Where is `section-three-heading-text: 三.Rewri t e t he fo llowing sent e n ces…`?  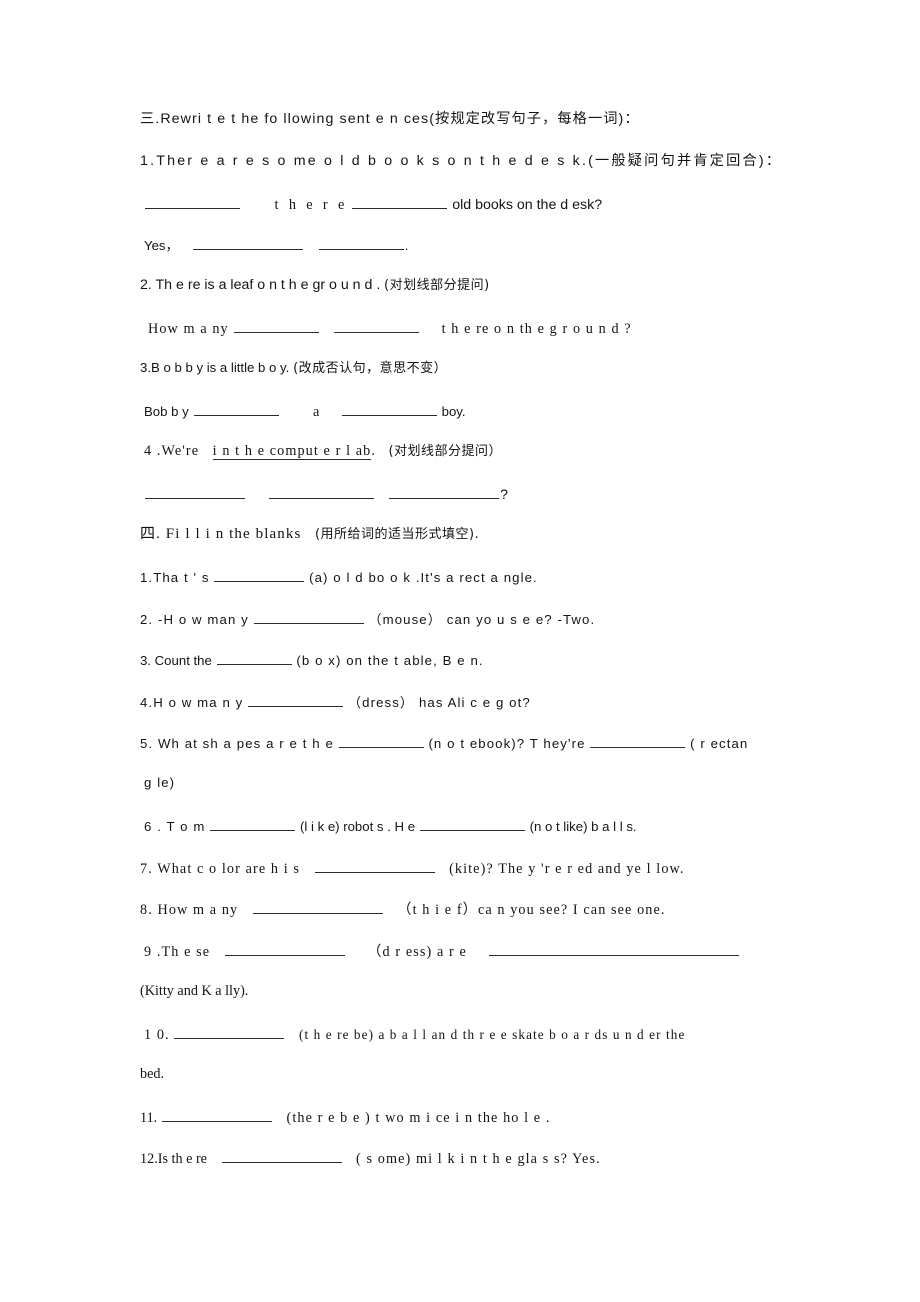 section-three-heading-text: 三.Rewri t e t he fo llowing sent e n ces… is located at coordinates (390, 119).